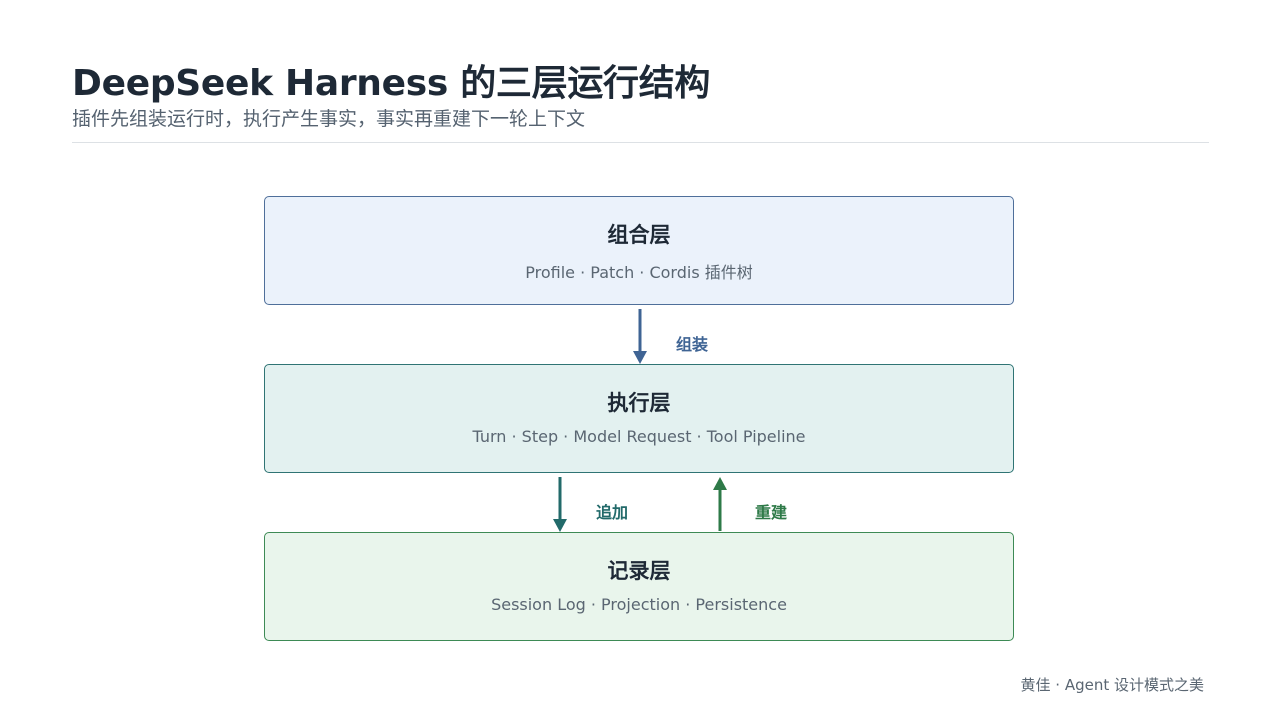  I want to click on append-arrow, so click(560, 504).